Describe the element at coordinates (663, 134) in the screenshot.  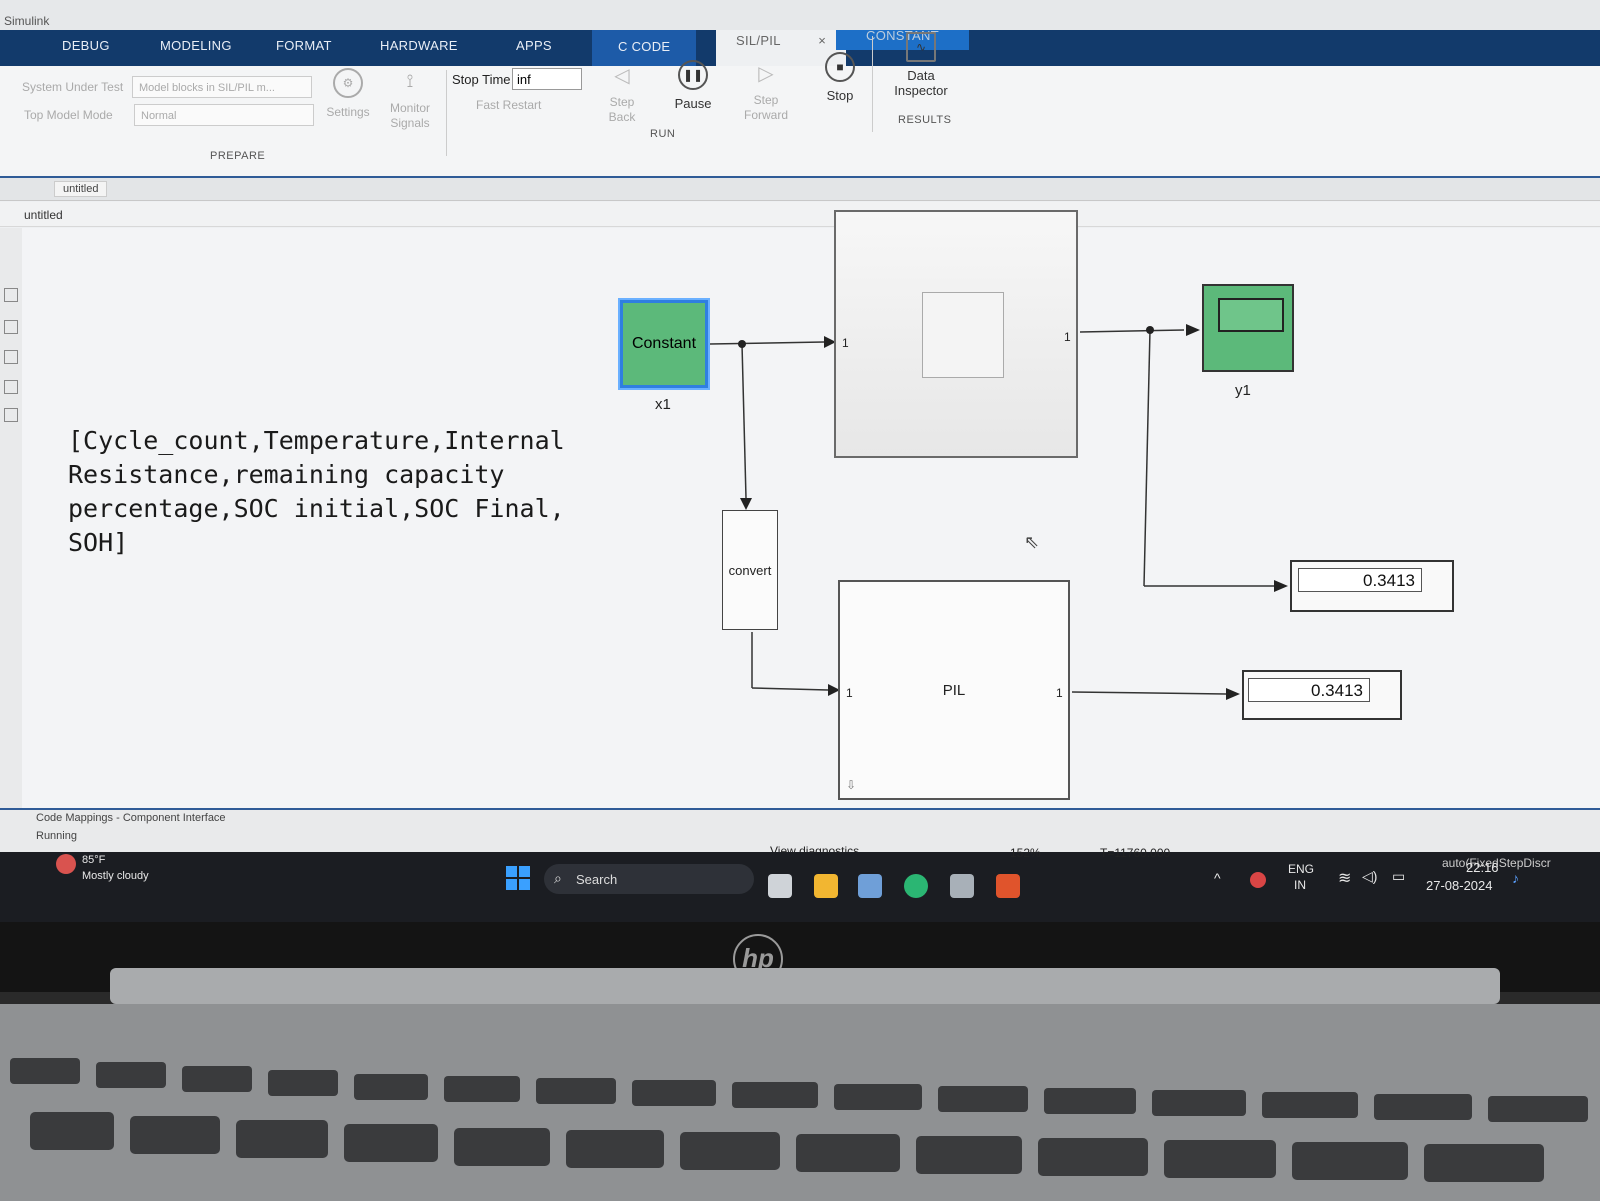
I see `run-section-label: RUN` at that location.